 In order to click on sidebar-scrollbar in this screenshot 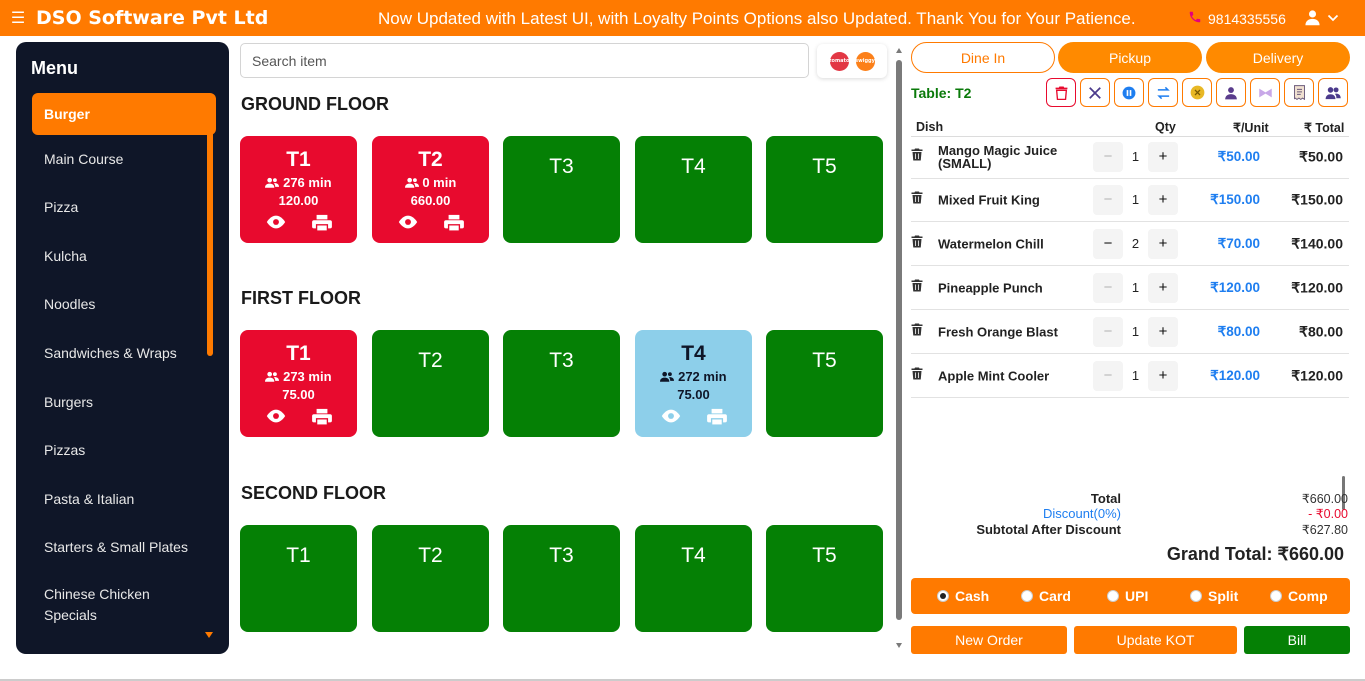, I will do `click(210, 230)`.